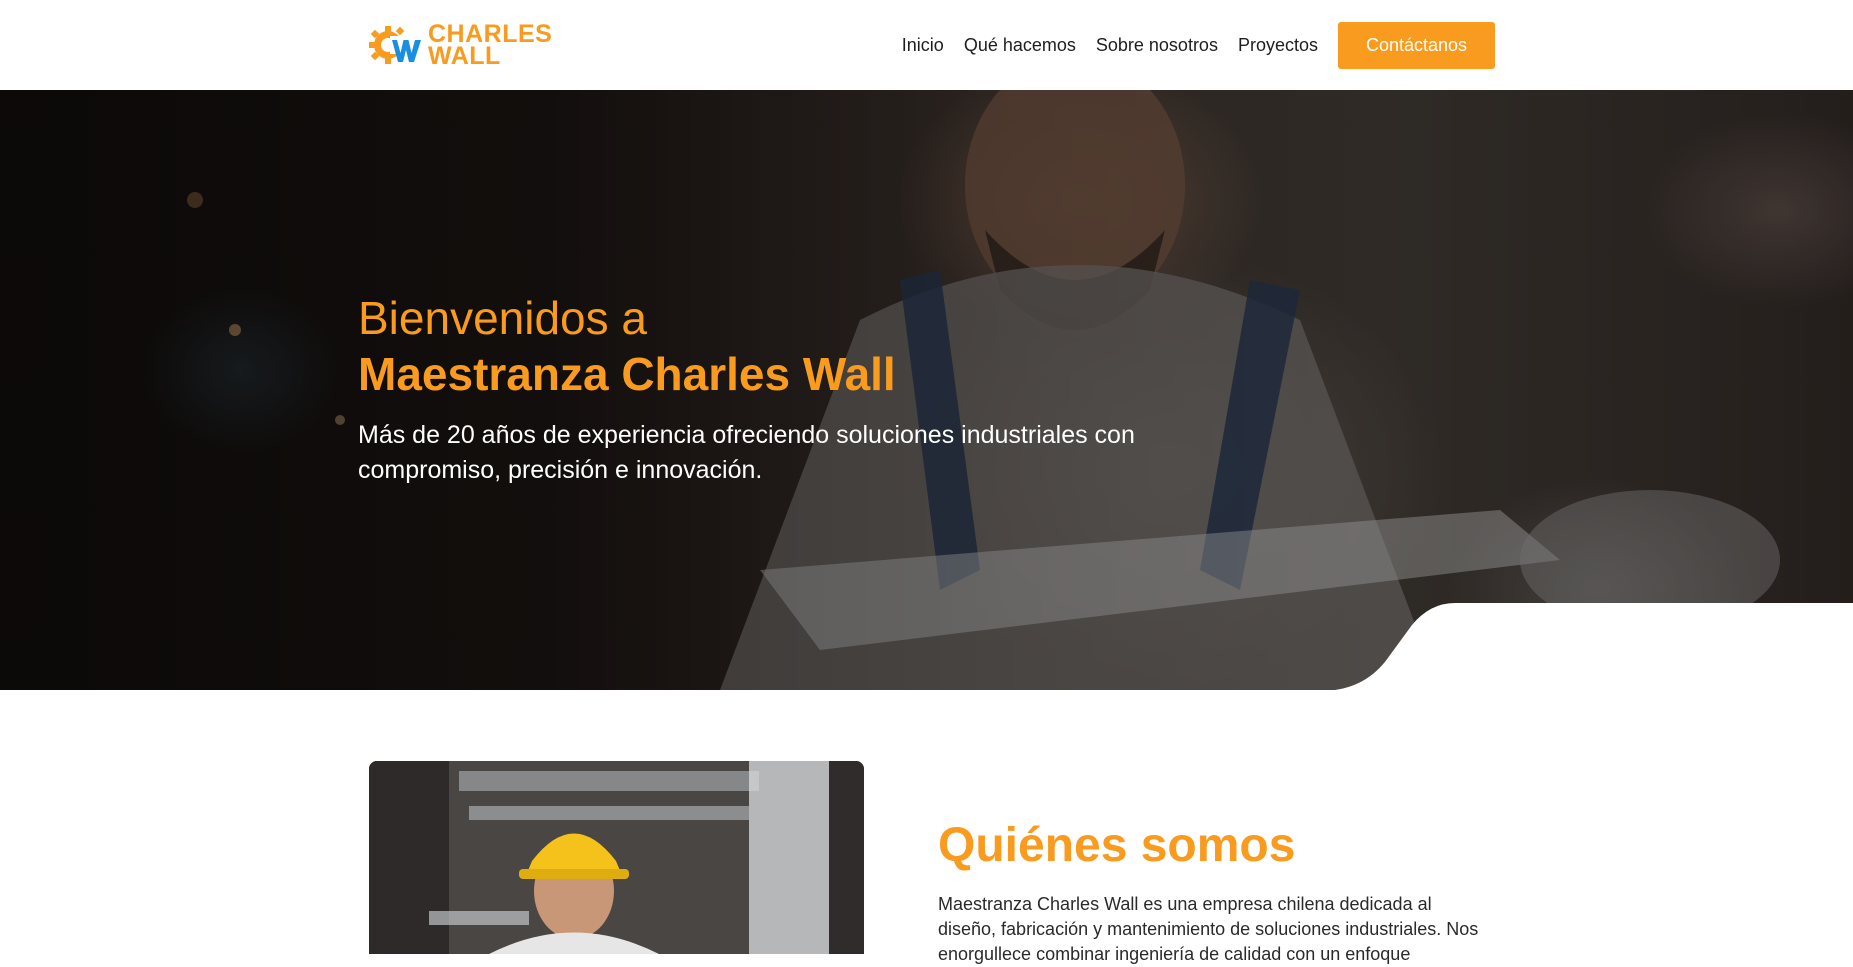 This screenshot has width=1853, height=967. What do you see at coordinates (464, 56) in the screenshot?
I see `brand-name-line2: WALL` at bounding box center [464, 56].